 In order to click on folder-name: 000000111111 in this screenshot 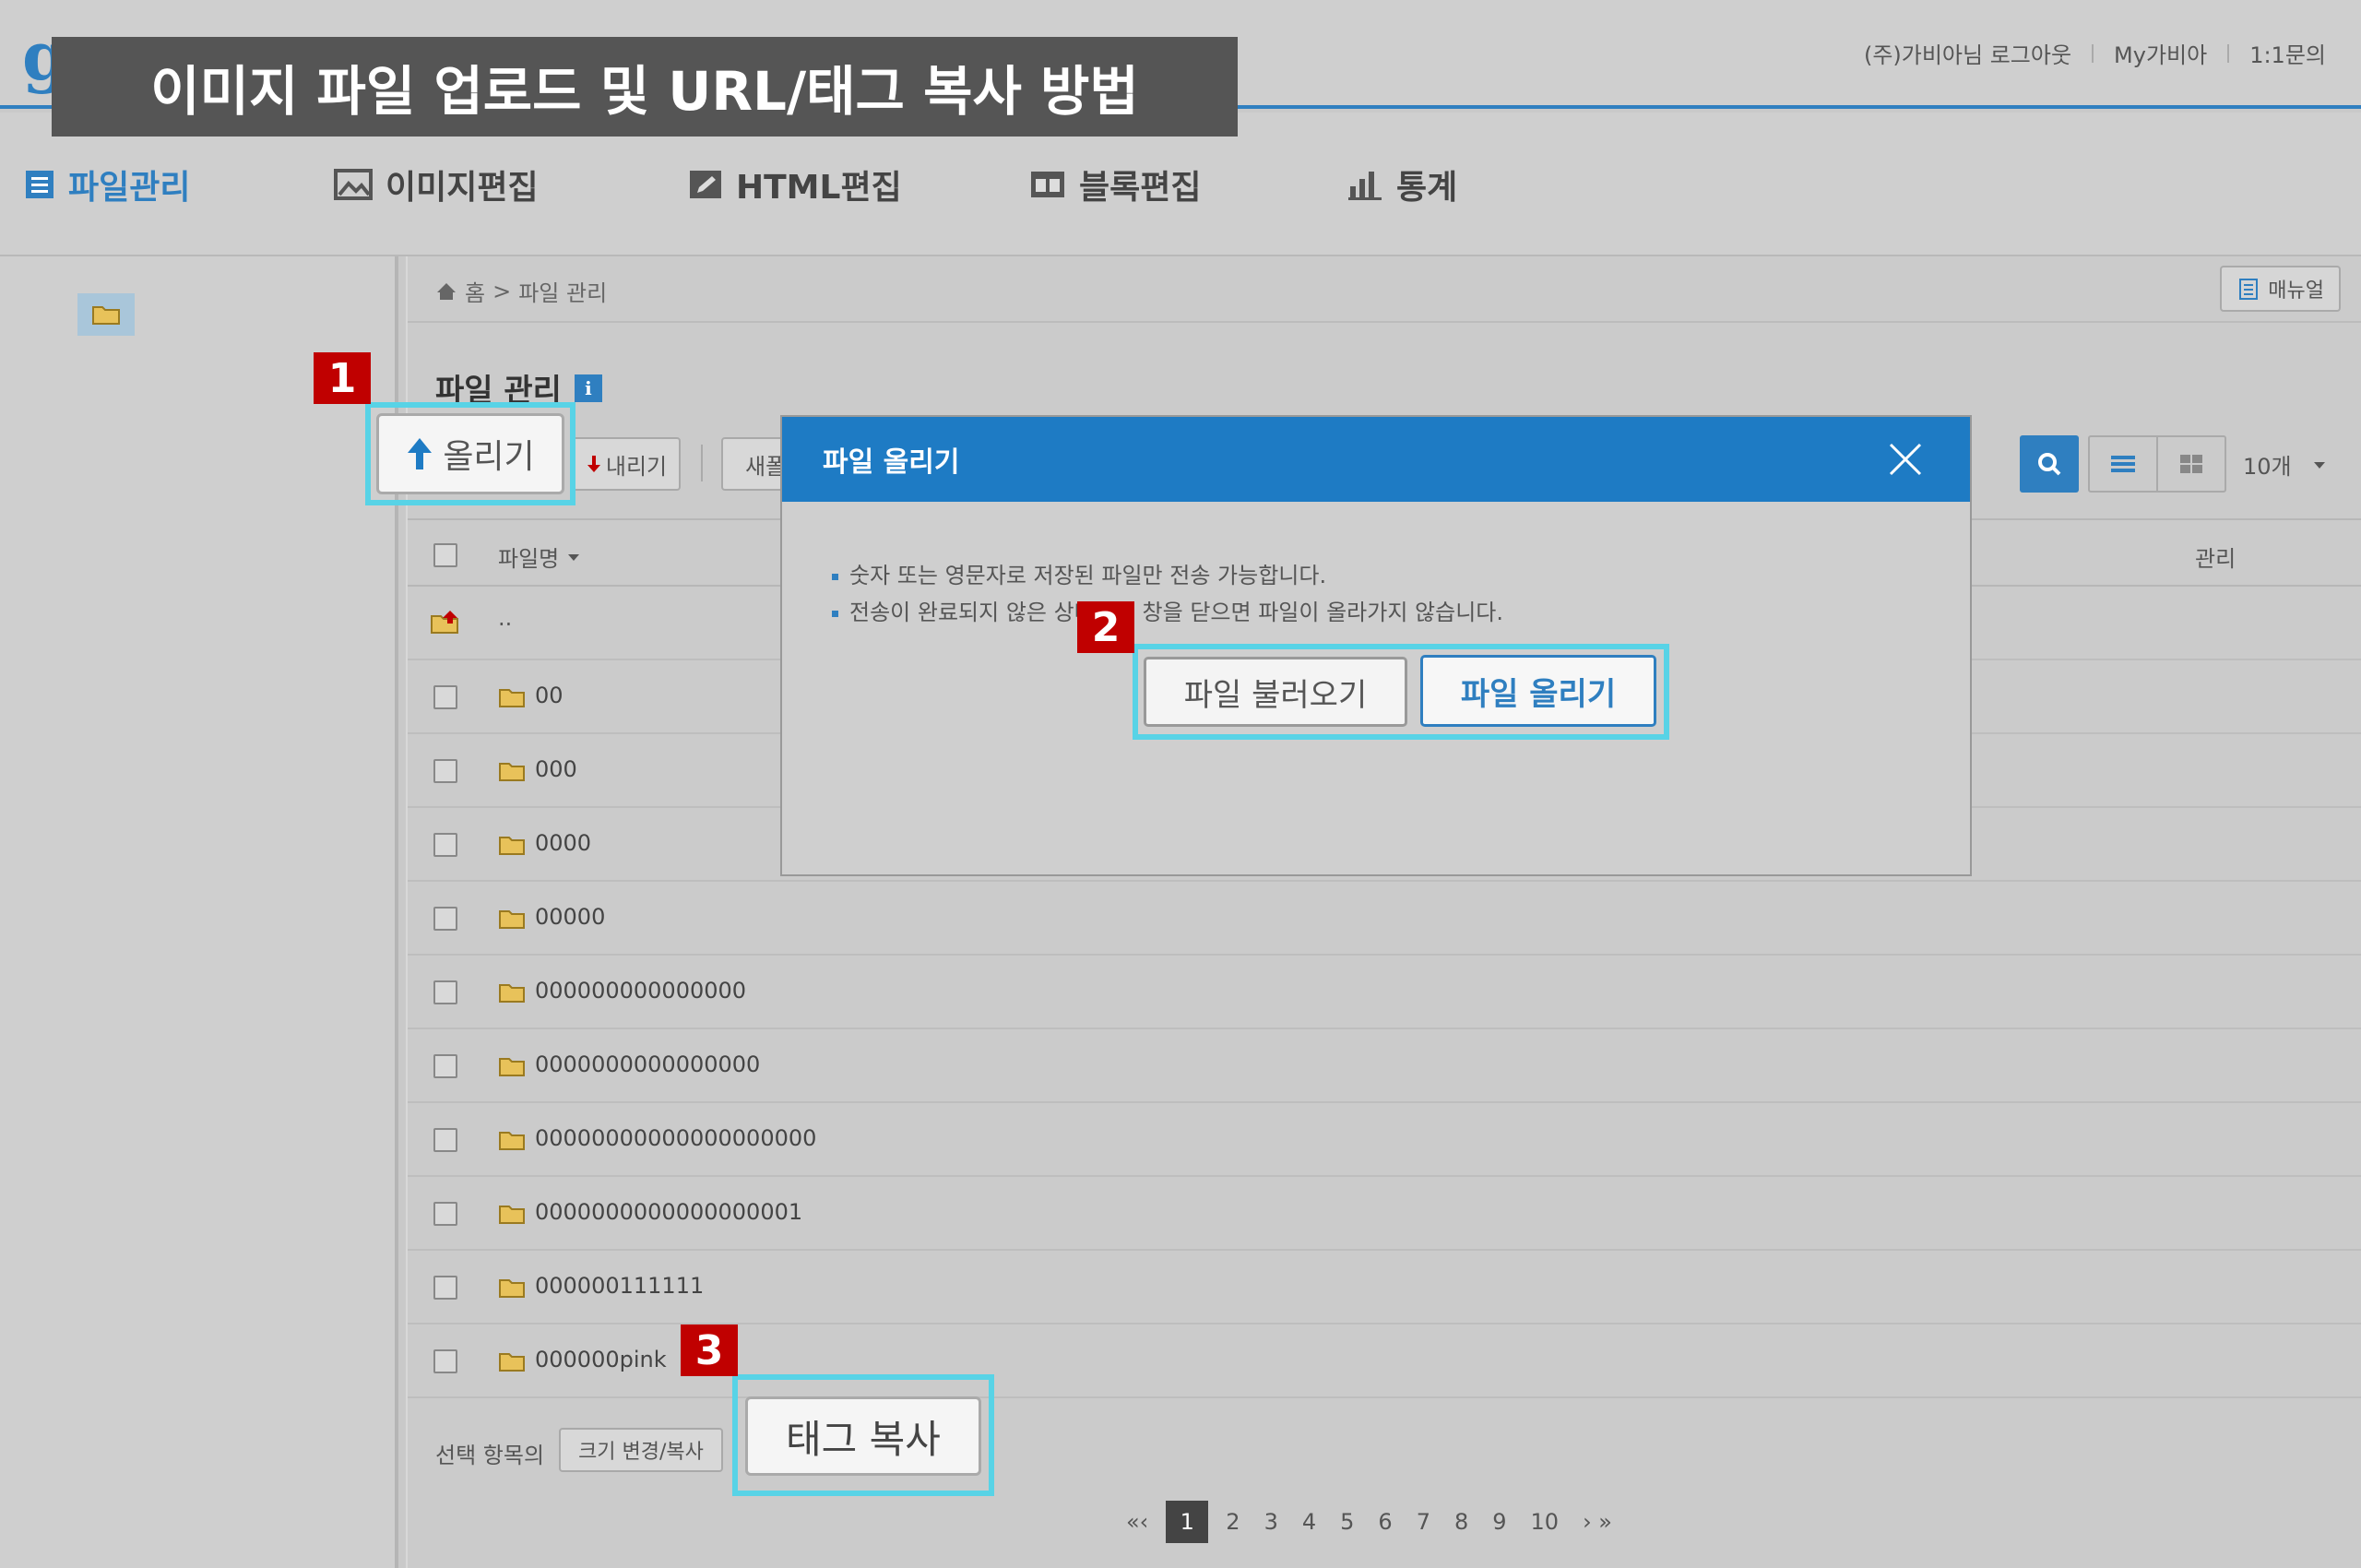, I will do `click(619, 1286)`.